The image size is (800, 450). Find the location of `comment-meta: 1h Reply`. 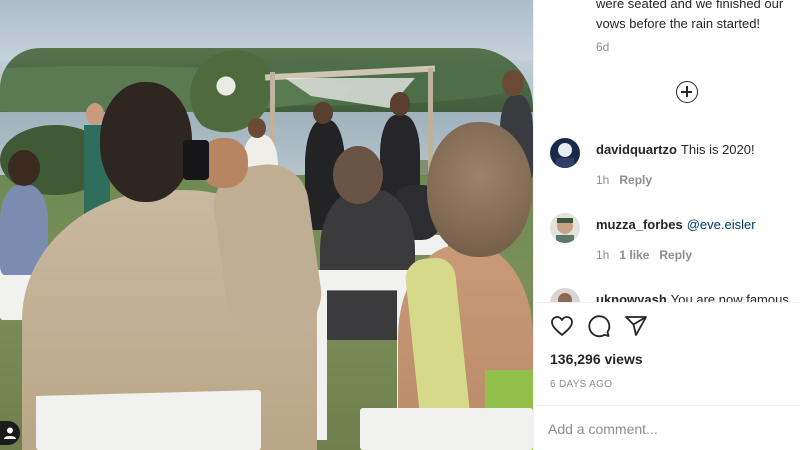

comment-meta: 1h Reply is located at coordinates (629, 180).